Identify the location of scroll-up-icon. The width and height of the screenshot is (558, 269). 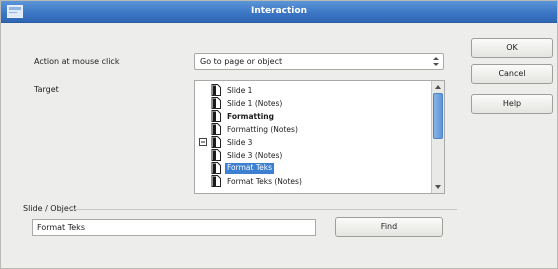
(438, 87).